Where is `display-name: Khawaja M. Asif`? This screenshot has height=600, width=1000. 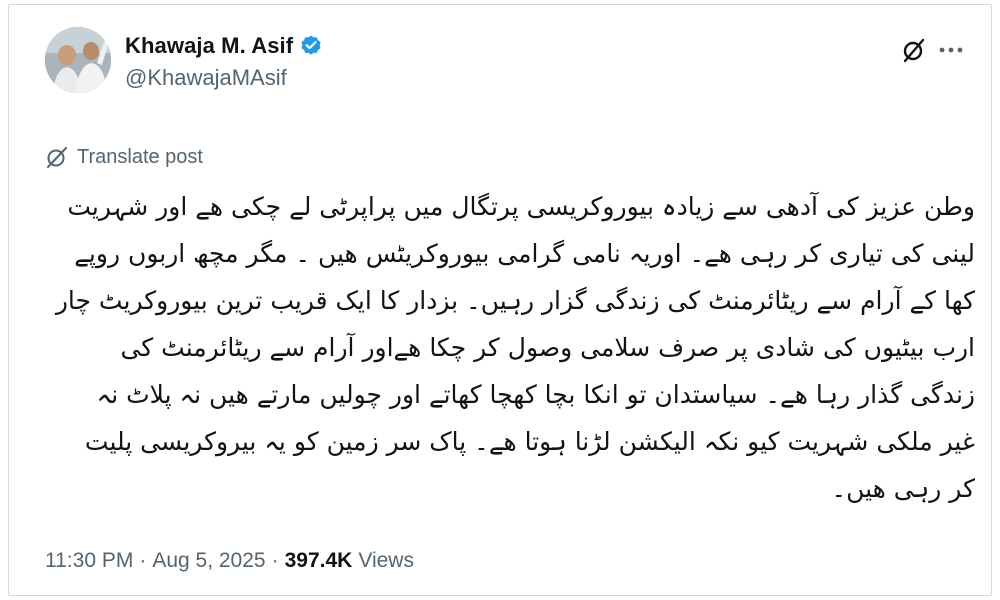
display-name: Khawaja M. Asif is located at coordinates (209, 46).